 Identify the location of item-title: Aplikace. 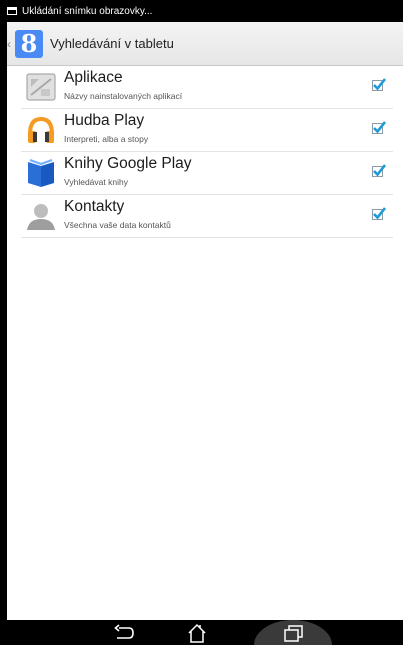
(93, 77).